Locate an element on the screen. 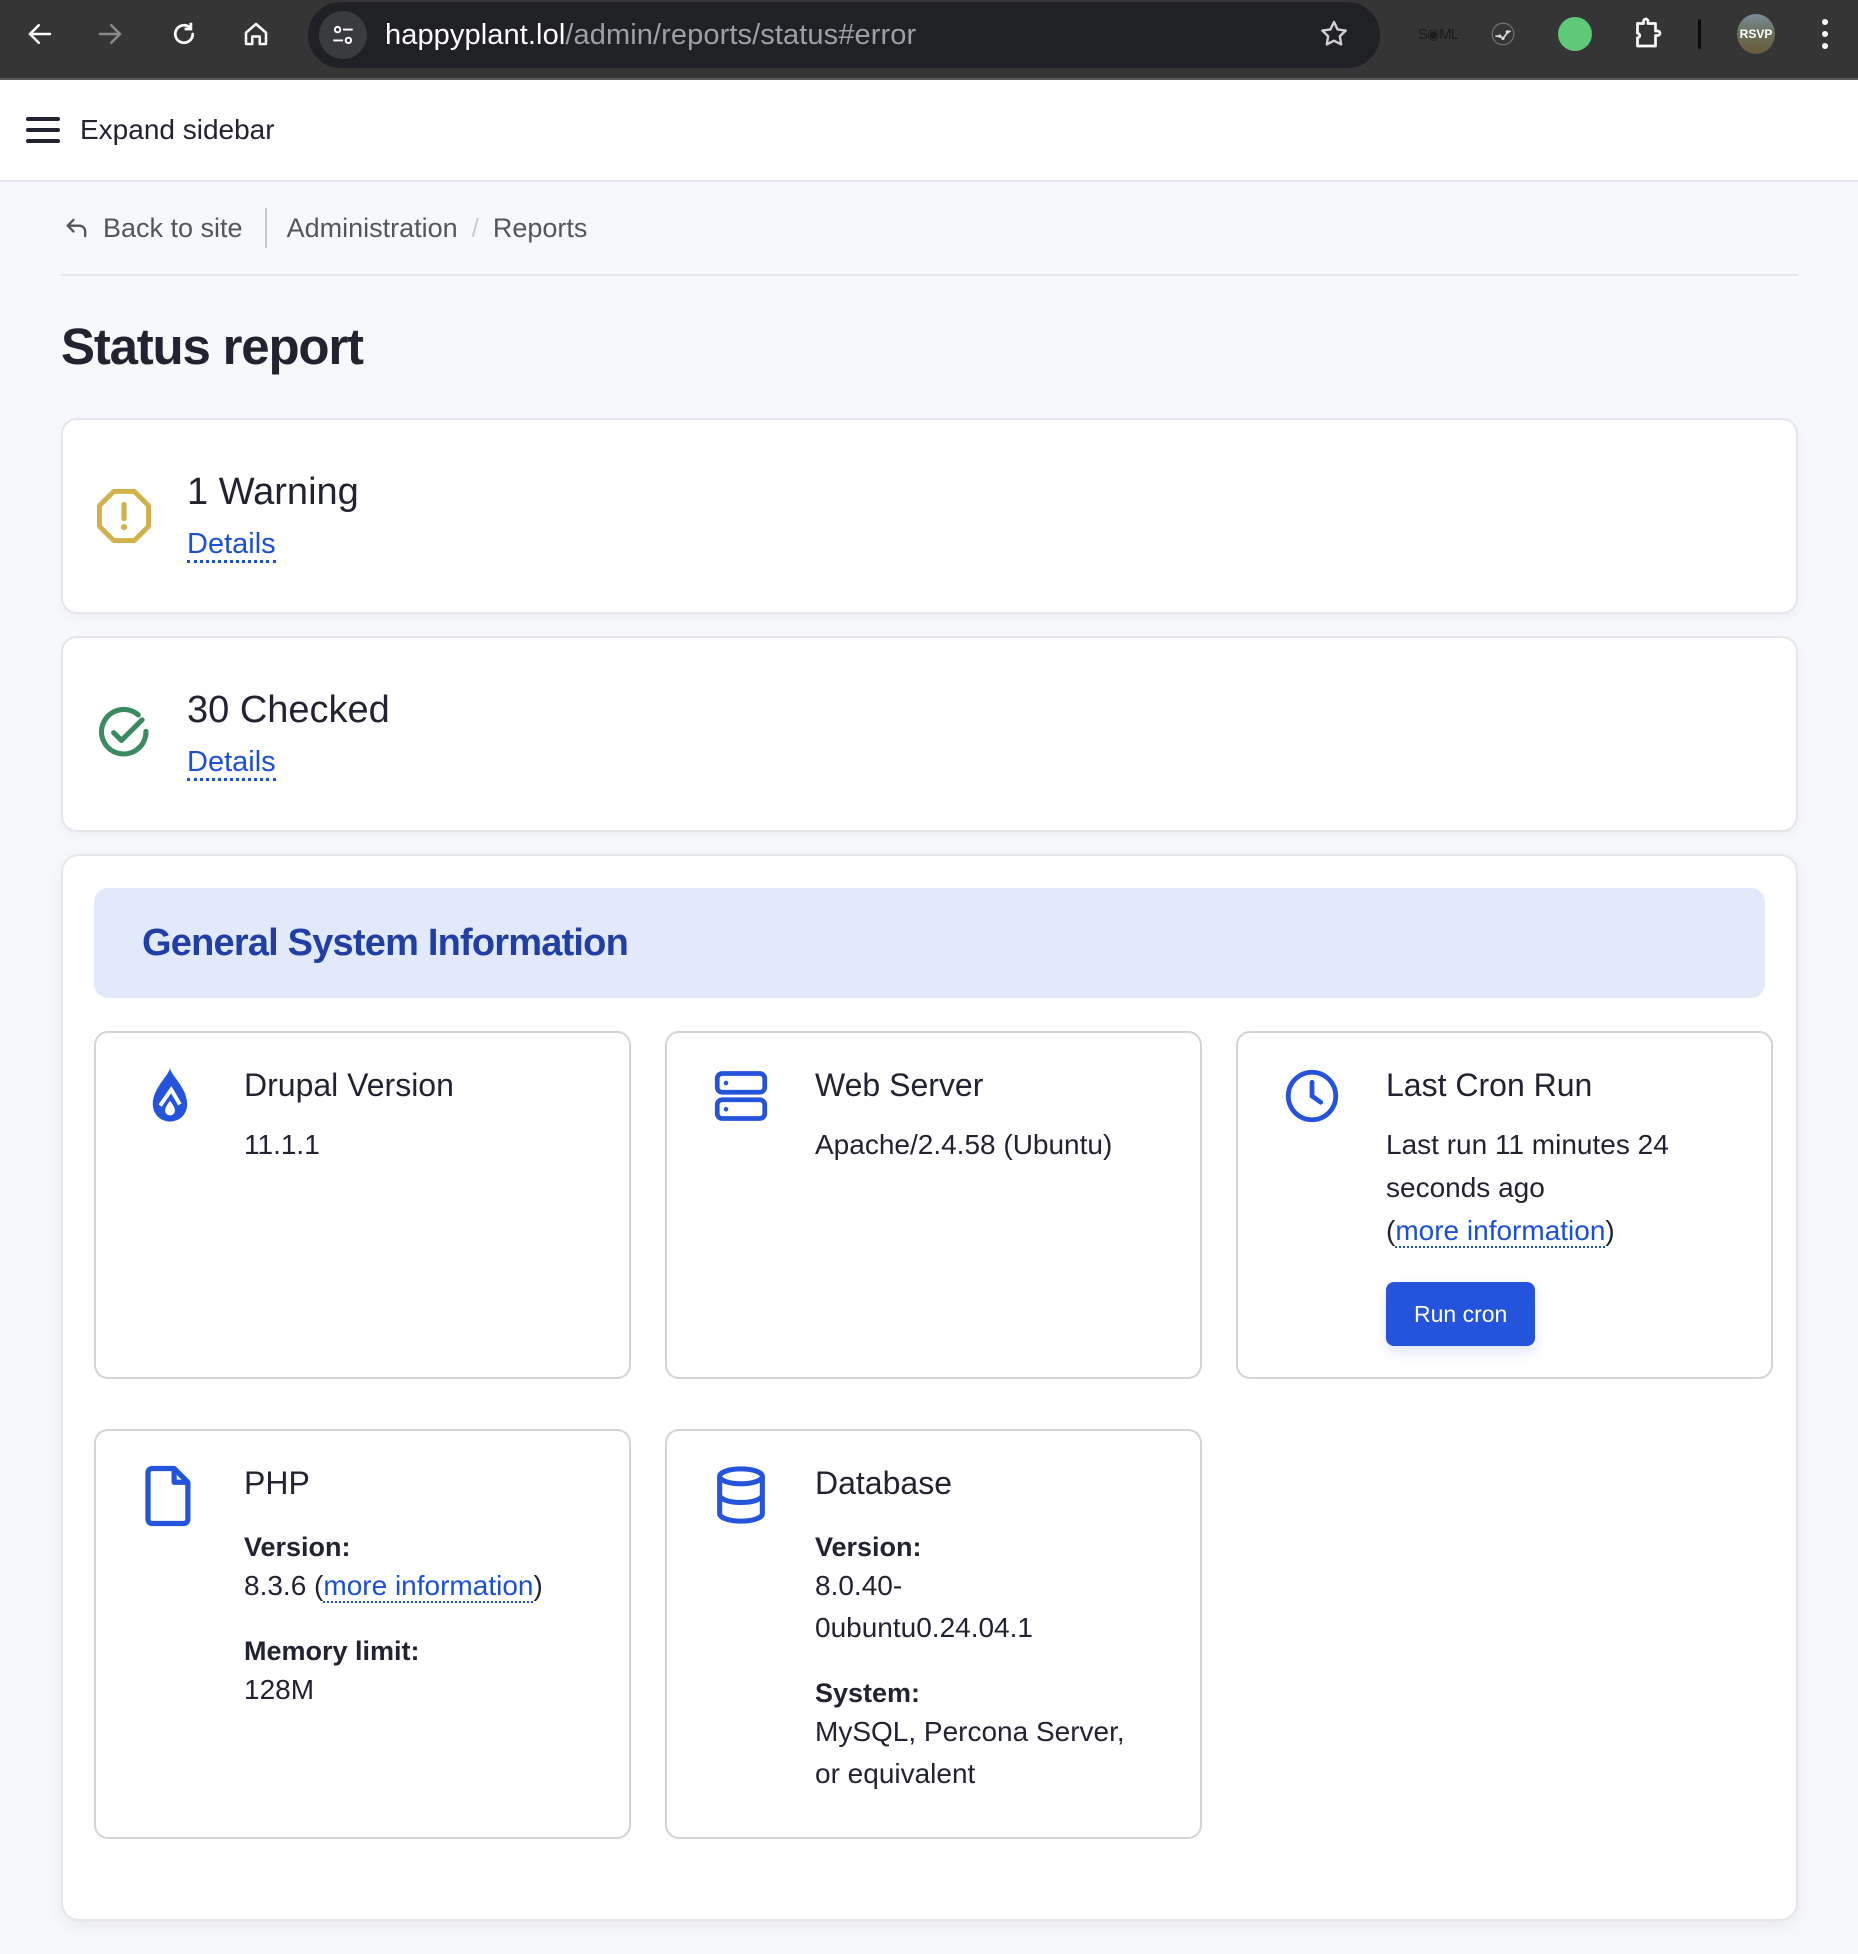 The width and height of the screenshot is (1858, 1954). tune-icon is located at coordinates (343, 35).